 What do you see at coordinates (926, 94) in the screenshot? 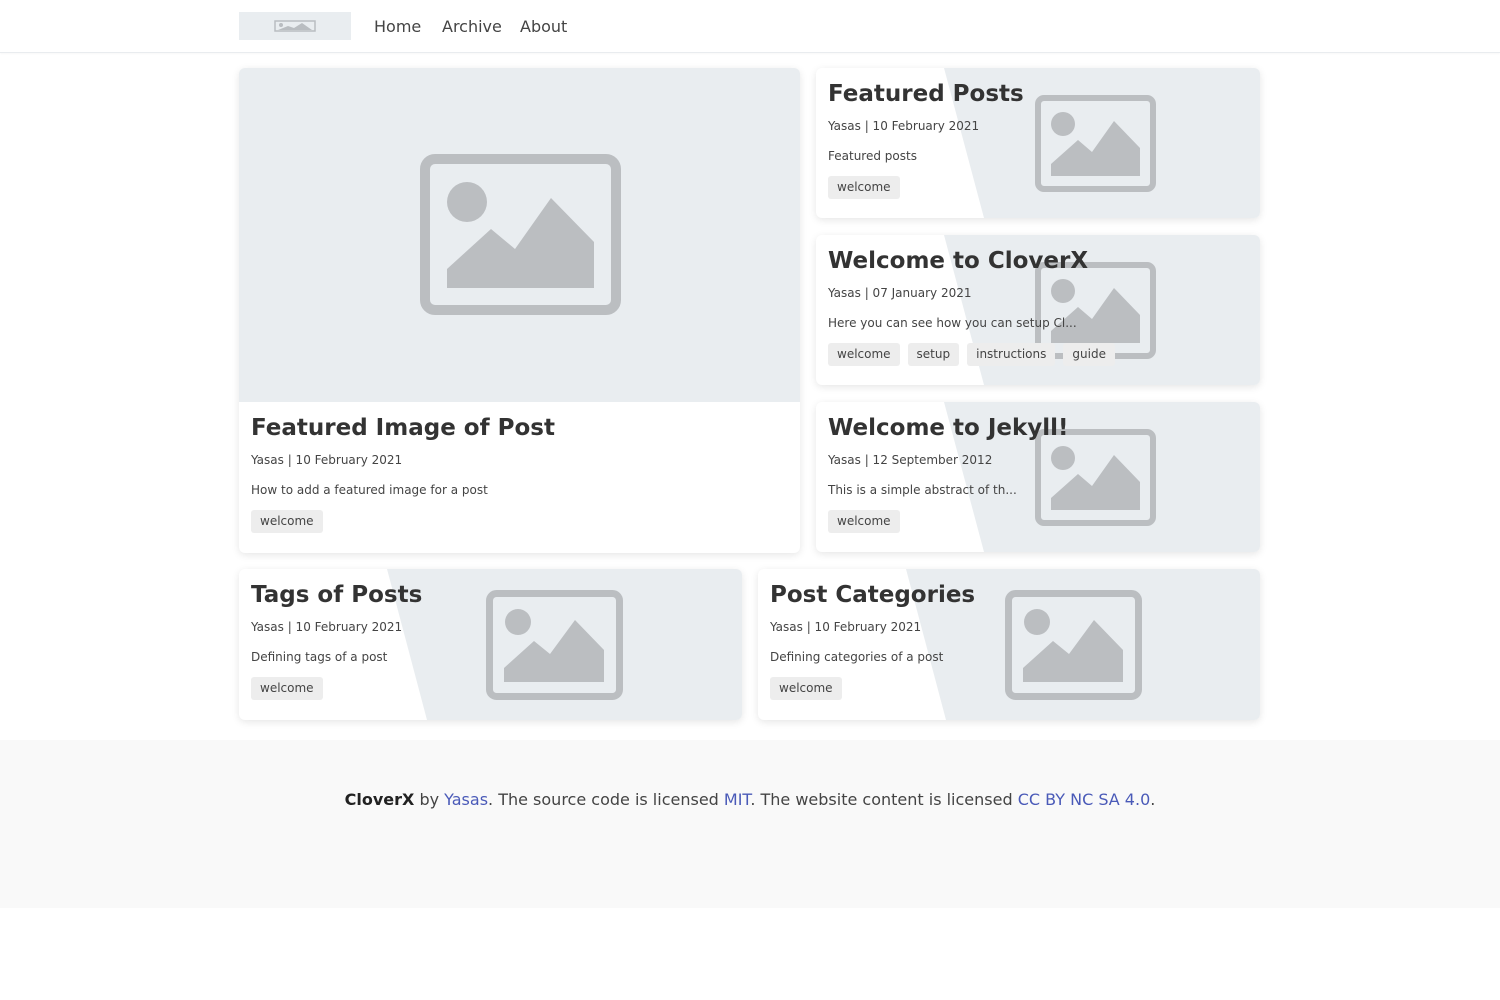
I see `post-title: Featured Posts` at bounding box center [926, 94].